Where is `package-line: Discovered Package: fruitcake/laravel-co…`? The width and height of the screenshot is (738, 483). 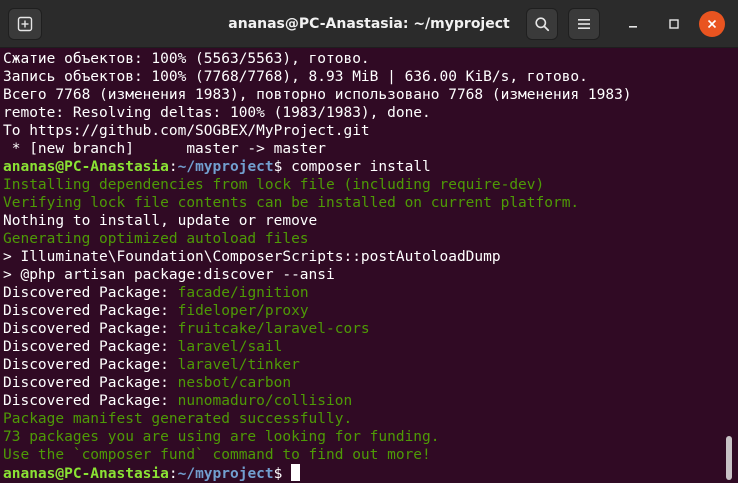 package-line: Discovered Package: fruitcake/laravel-co… is located at coordinates (186, 329).